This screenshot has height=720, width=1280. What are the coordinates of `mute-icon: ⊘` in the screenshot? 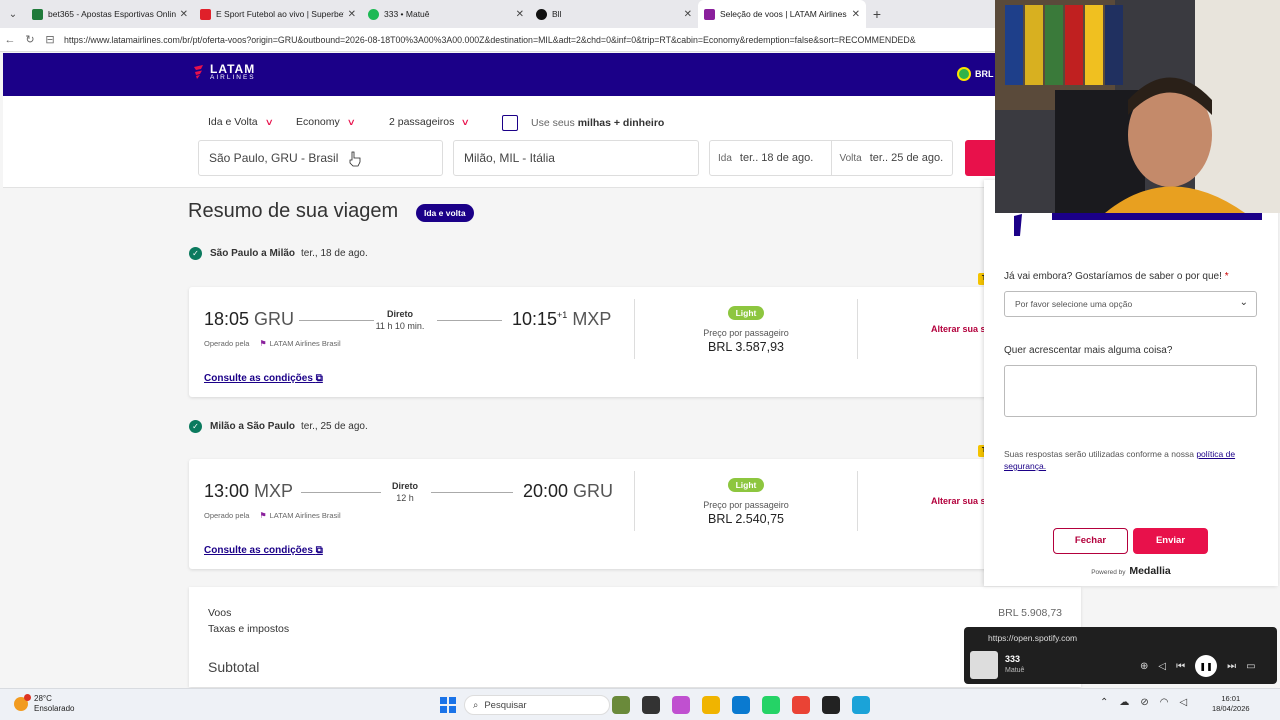 It's located at (1144, 702).